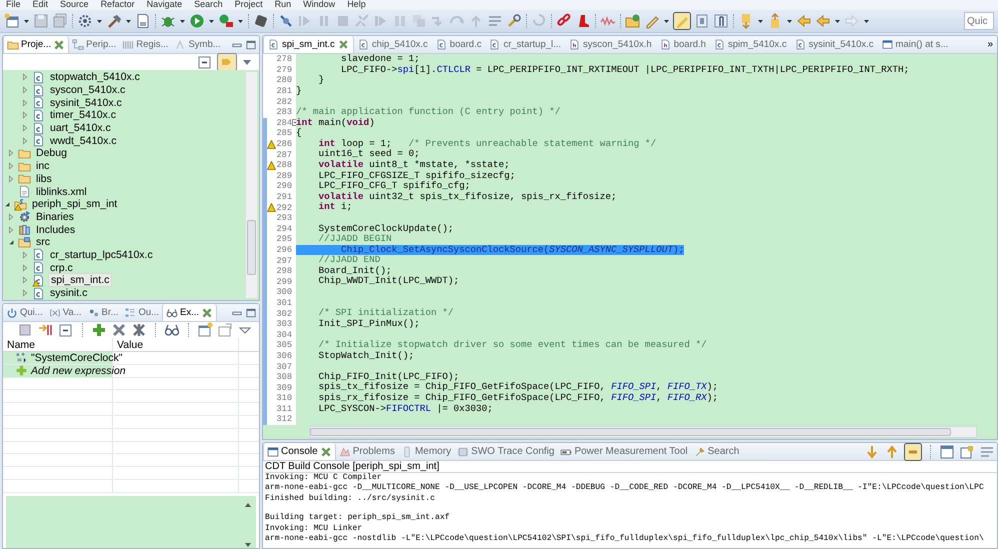 The width and height of the screenshot is (998, 549). Describe the element at coordinates (226, 21) in the screenshot. I see `debug-stop-icon` at that location.